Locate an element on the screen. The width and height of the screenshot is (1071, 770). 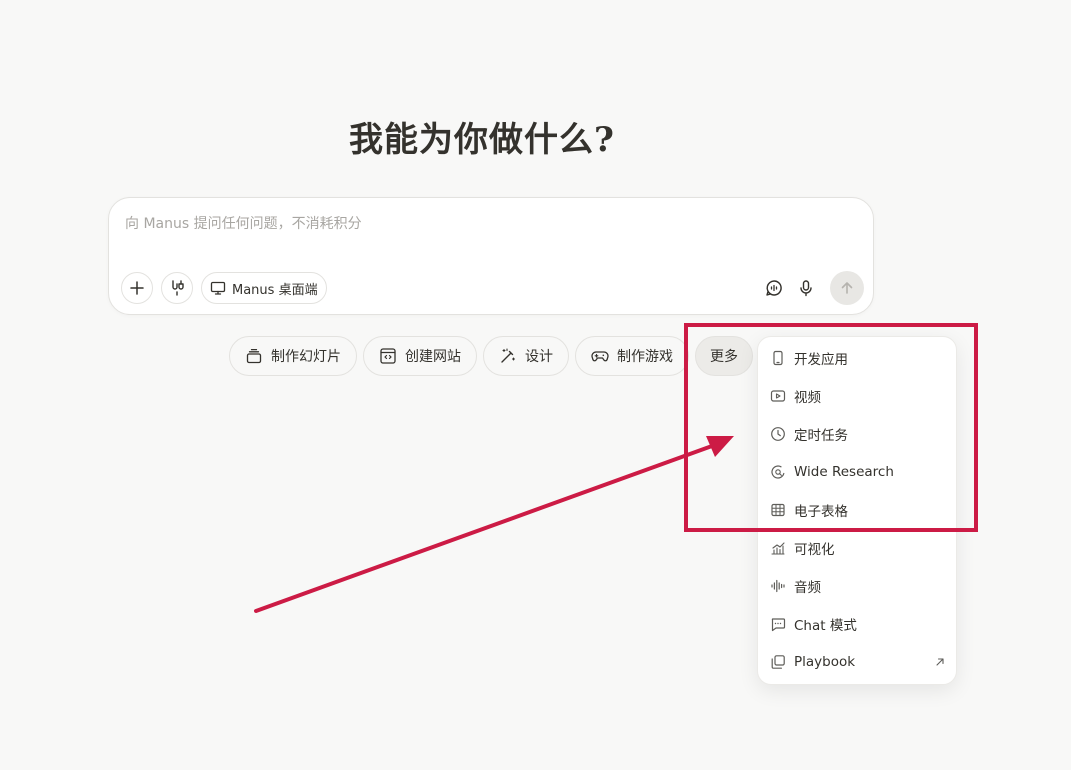
plus-icon is located at coordinates (137, 288).